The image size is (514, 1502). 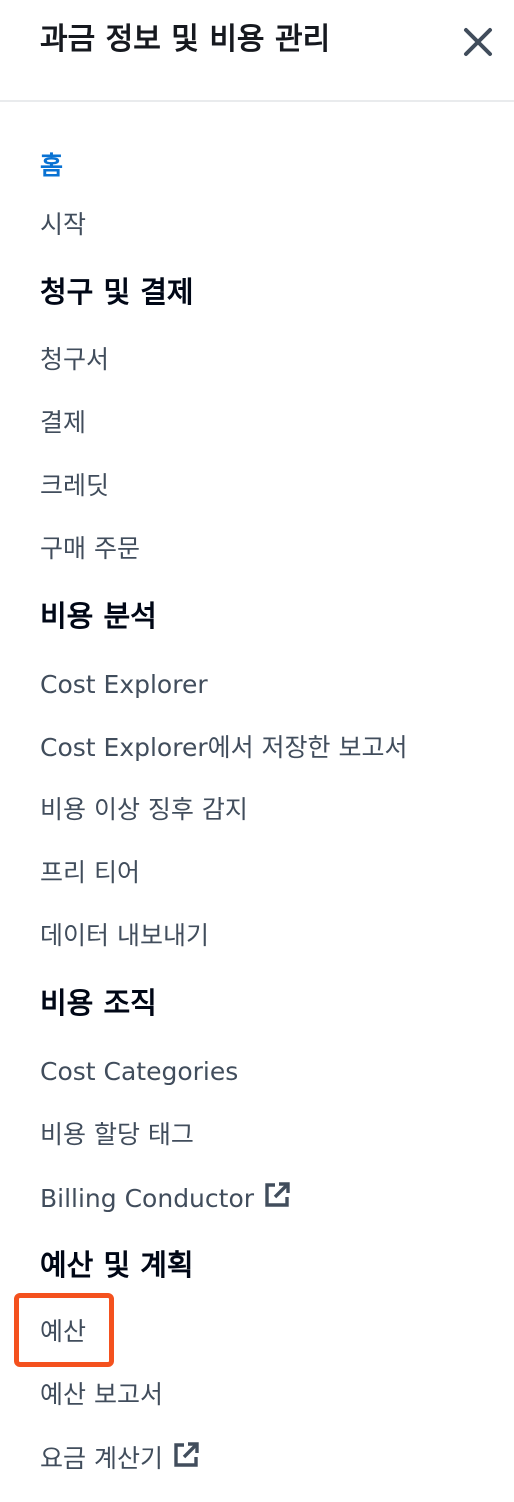 What do you see at coordinates (90, 873) in the screenshot?
I see `nav-item-free-tier: 프리 티어` at bounding box center [90, 873].